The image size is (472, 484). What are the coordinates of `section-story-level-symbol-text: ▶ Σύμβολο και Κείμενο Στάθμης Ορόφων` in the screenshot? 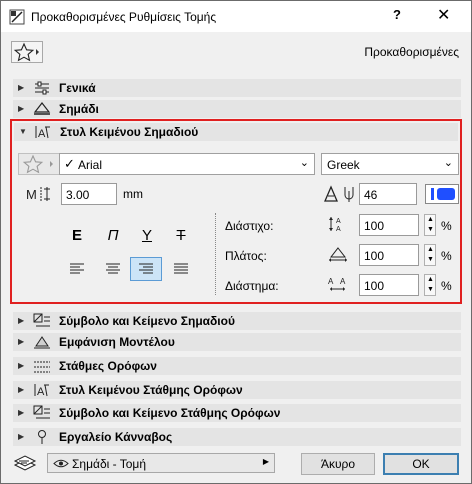 It's located at (237, 413).